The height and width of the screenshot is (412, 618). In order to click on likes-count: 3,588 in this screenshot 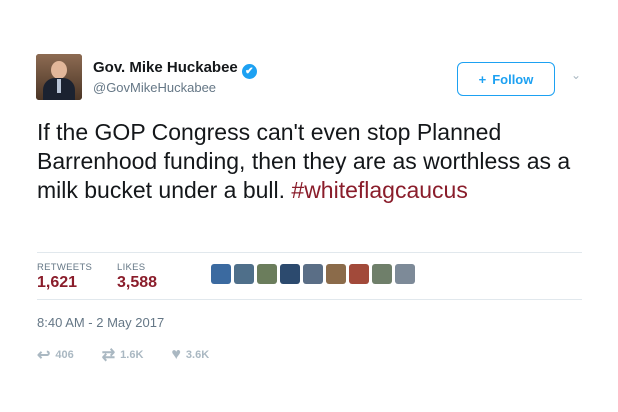, I will do `click(137, 283)`.